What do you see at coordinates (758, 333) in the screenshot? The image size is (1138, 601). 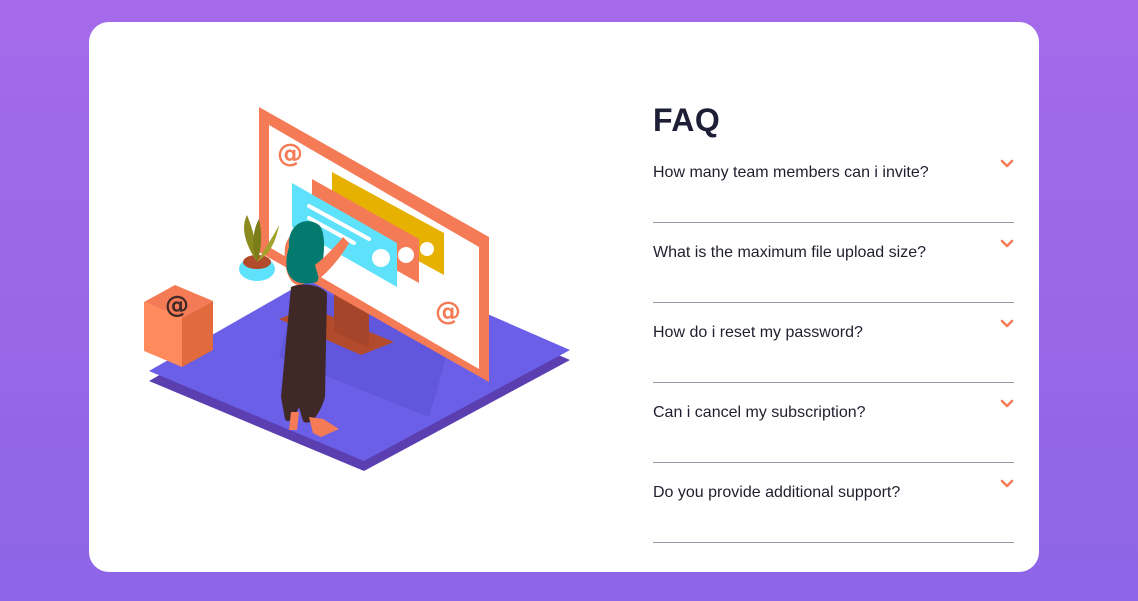 I see `faq-question: How do i reset my password?` at bounding box center [758, 333].